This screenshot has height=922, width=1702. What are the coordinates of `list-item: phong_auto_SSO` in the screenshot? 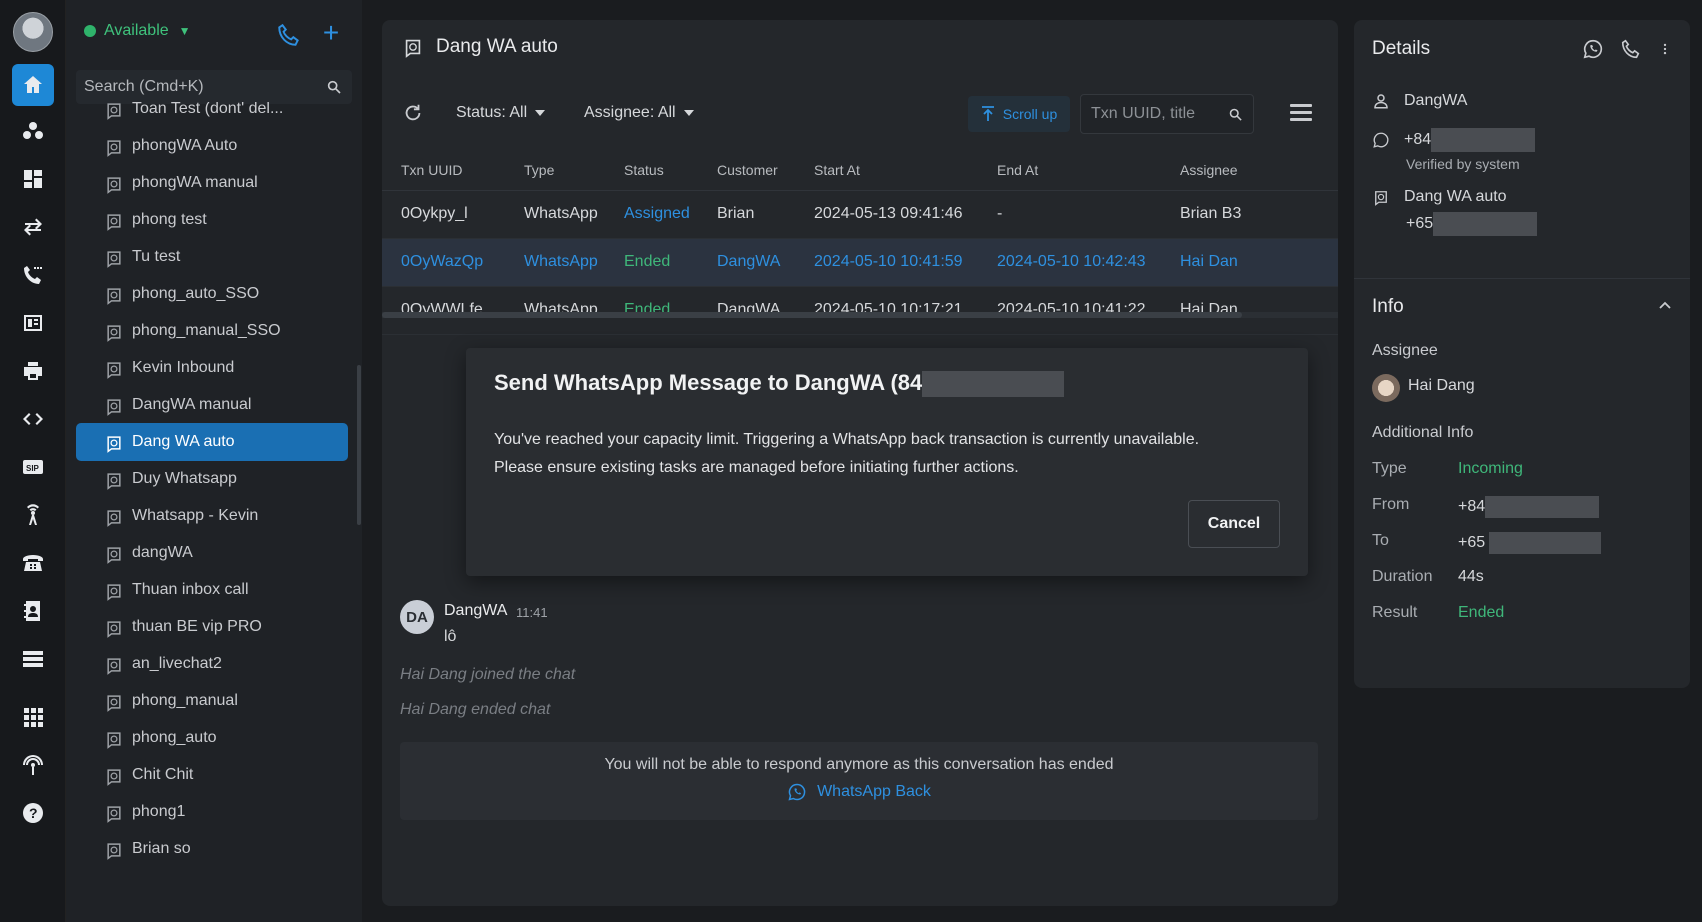 It's located at (212, 294).